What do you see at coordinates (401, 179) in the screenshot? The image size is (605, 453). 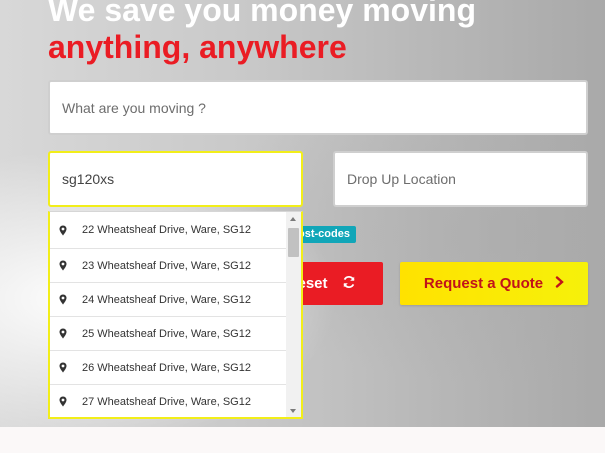 I see `drop-location-placeholder: Drop Up Location` at bounding box center [401, 179].